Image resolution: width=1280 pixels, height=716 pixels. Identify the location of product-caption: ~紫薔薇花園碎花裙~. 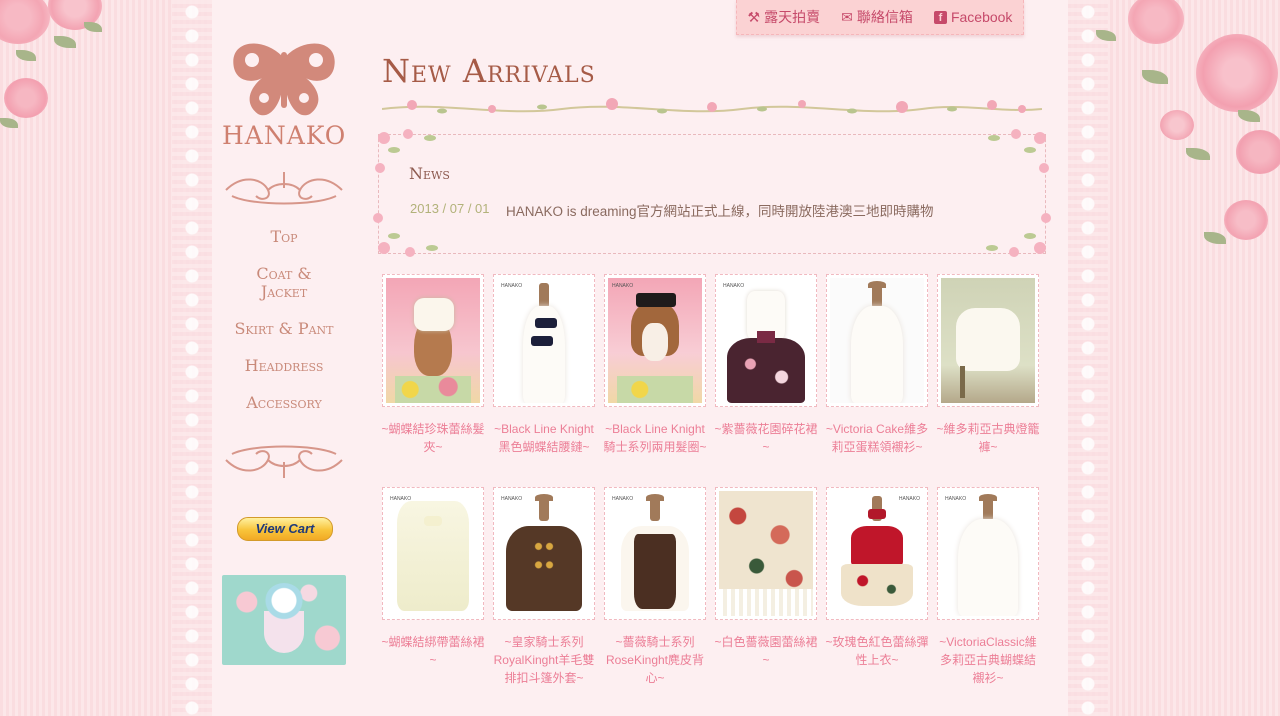
(766, 438).